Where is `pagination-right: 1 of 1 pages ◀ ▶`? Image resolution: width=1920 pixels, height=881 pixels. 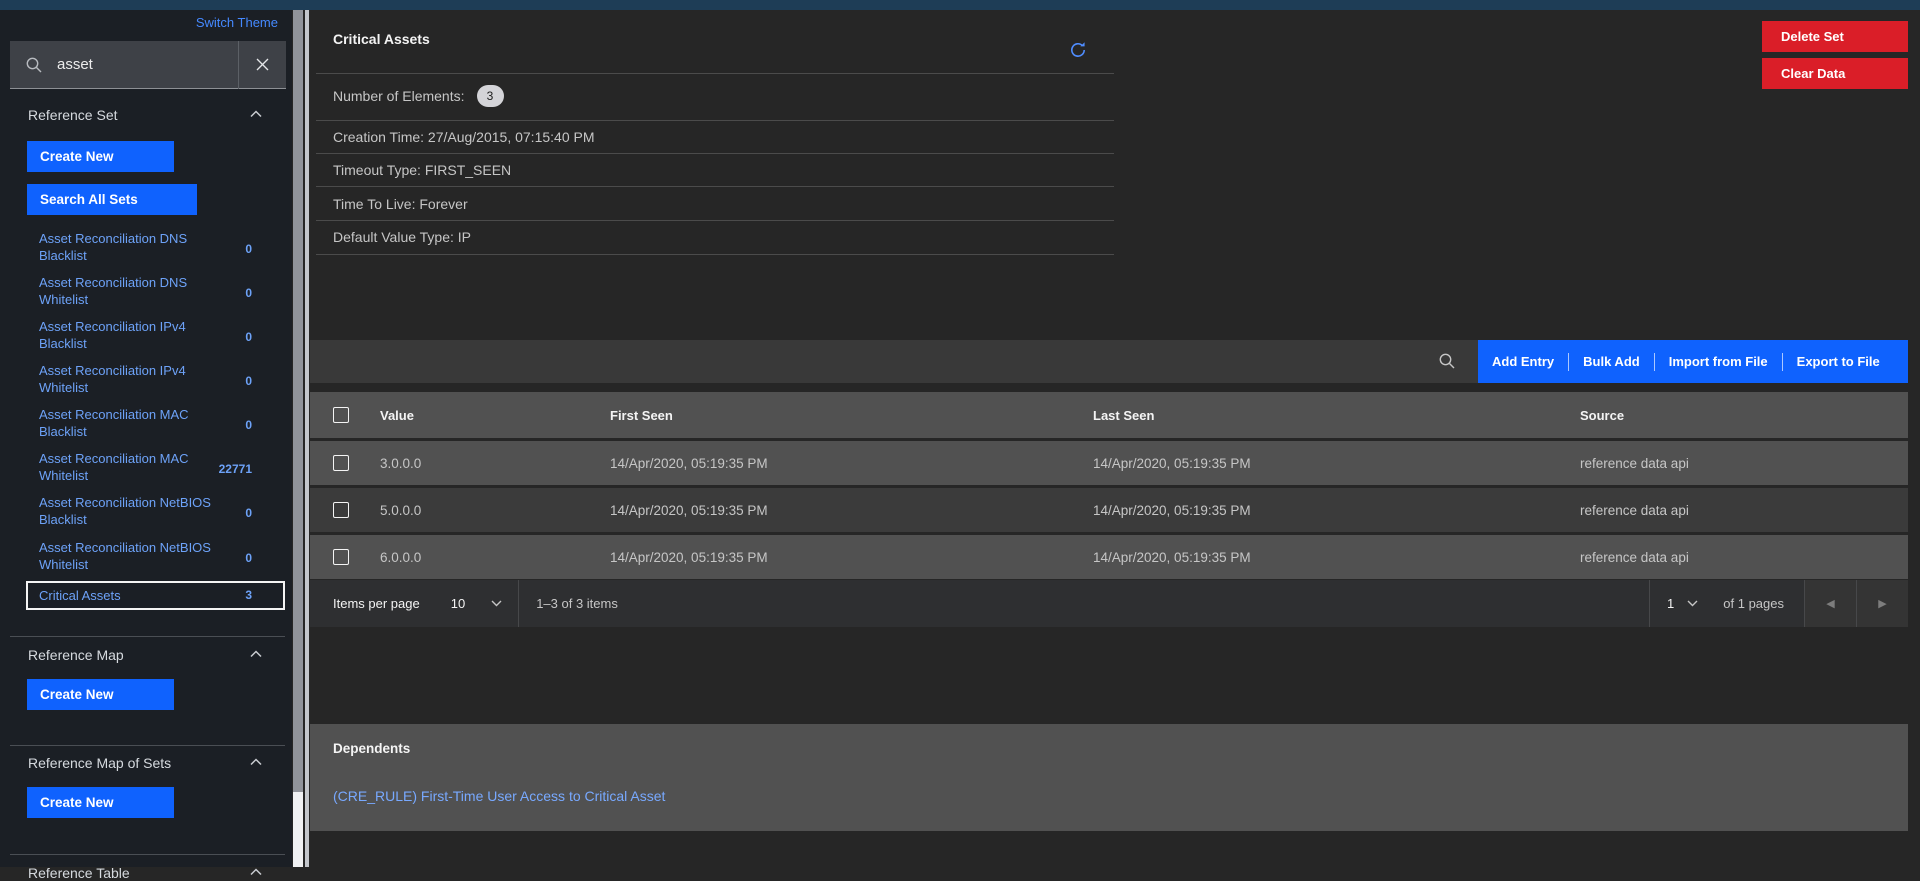
pagination-right: 1 of 1 pages ◀ ▶ is located at coordinates (1778, 603).